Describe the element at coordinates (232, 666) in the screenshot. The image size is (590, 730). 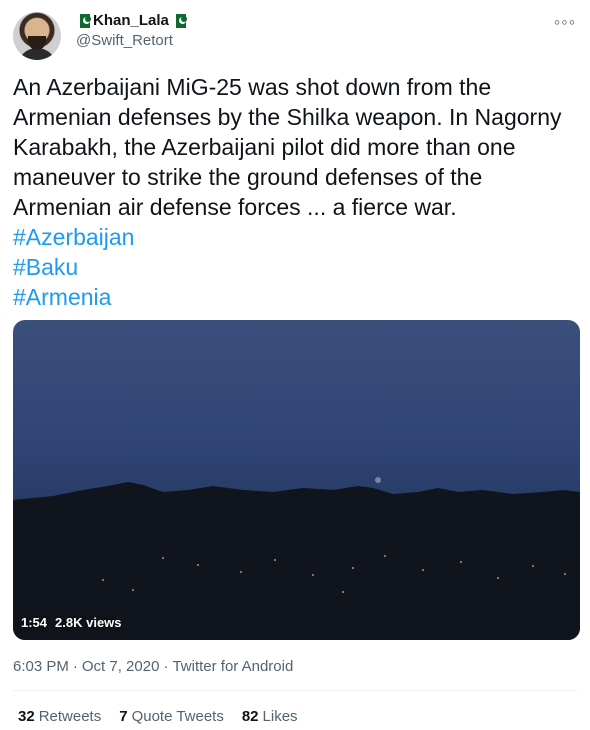
I see `tweet-source: Twitter for Android` at that location.